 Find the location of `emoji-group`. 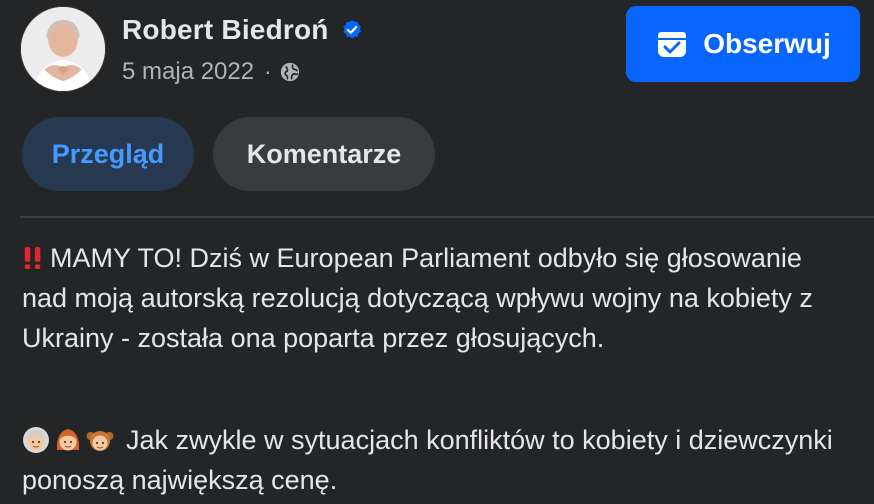

emoji-group is located at coordinates (70, 440).